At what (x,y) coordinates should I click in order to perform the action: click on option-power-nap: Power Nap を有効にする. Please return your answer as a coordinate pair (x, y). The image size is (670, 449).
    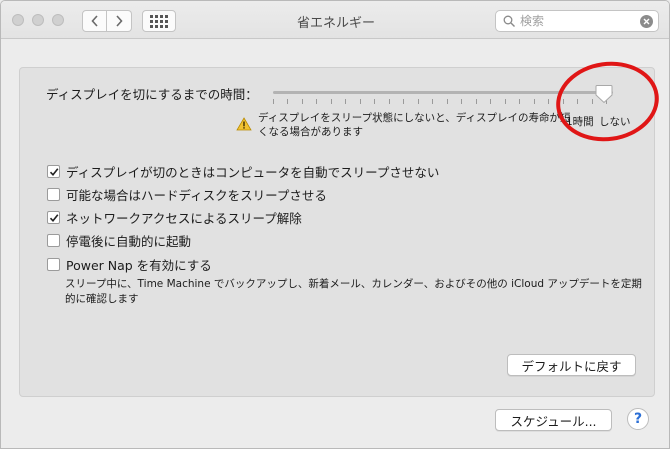
    Looking at the image, I should click on (129, 264).